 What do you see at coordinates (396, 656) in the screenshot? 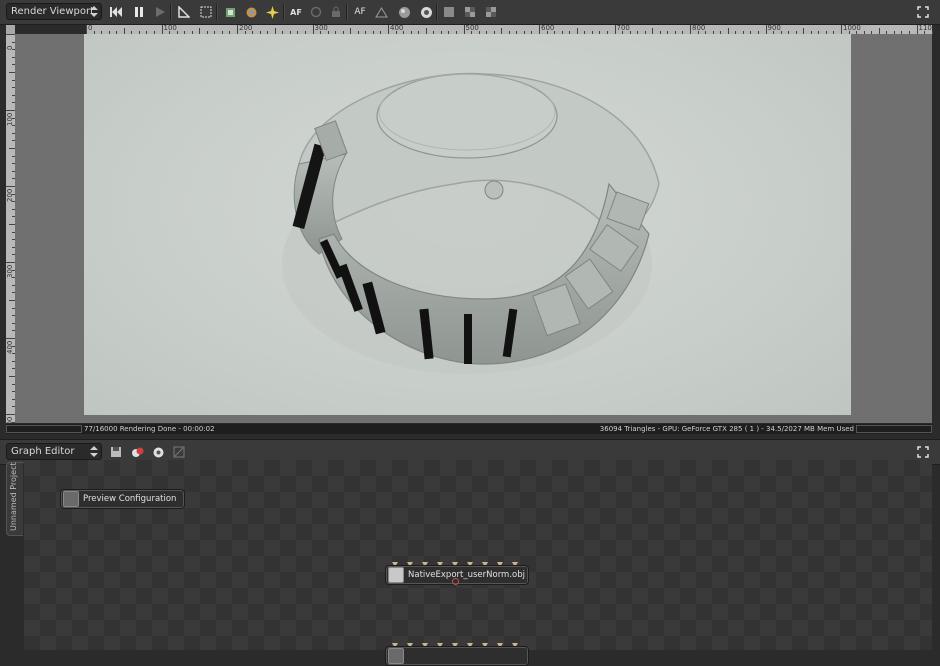
I see `node-icon` at bounding box center [396, 656].